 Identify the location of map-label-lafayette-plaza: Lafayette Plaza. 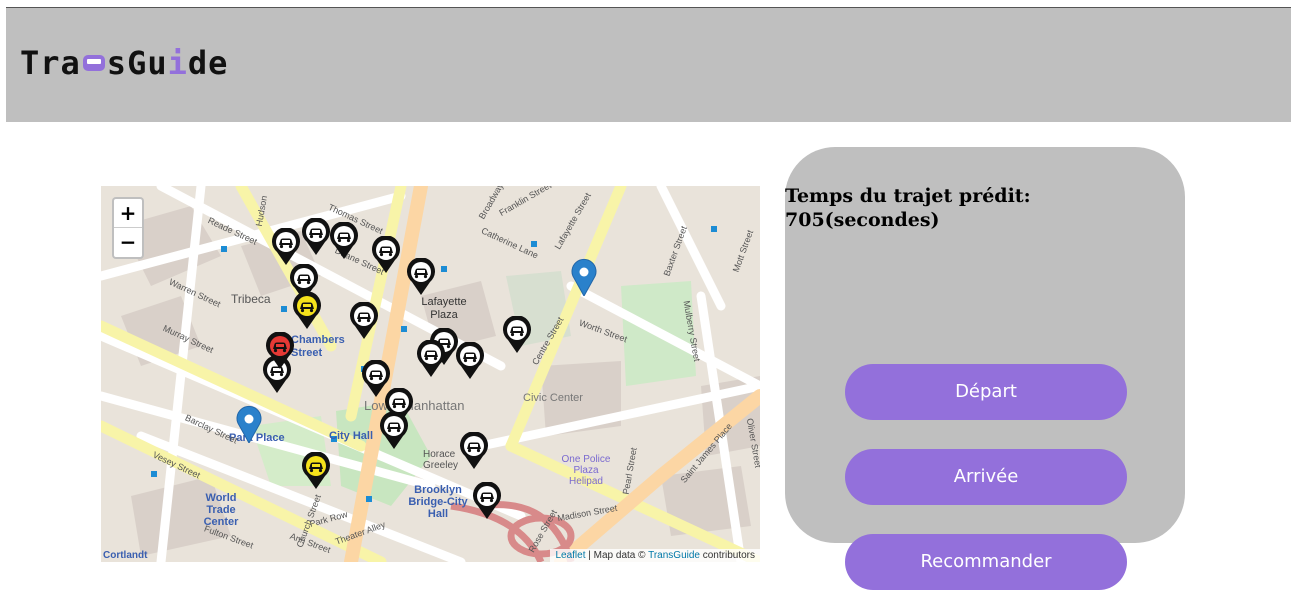
(444, 308).